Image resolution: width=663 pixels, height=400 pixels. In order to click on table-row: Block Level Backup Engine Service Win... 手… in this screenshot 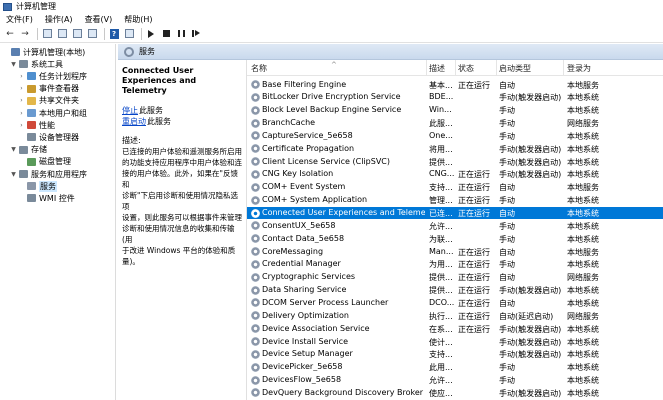, I will do `click(455, 110)`.